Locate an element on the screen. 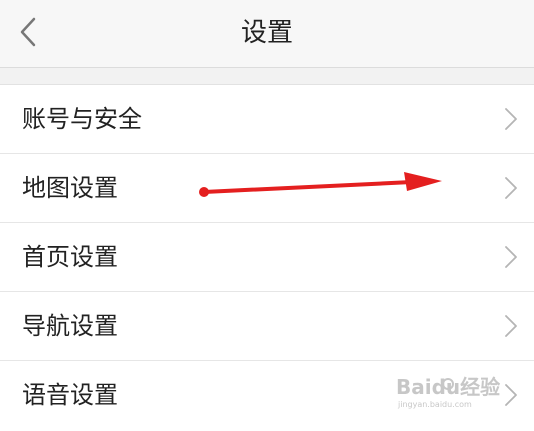 This screenshot has width=534, height=431. settings-item-label: 语音设置 is located at coordinates (70, 395).